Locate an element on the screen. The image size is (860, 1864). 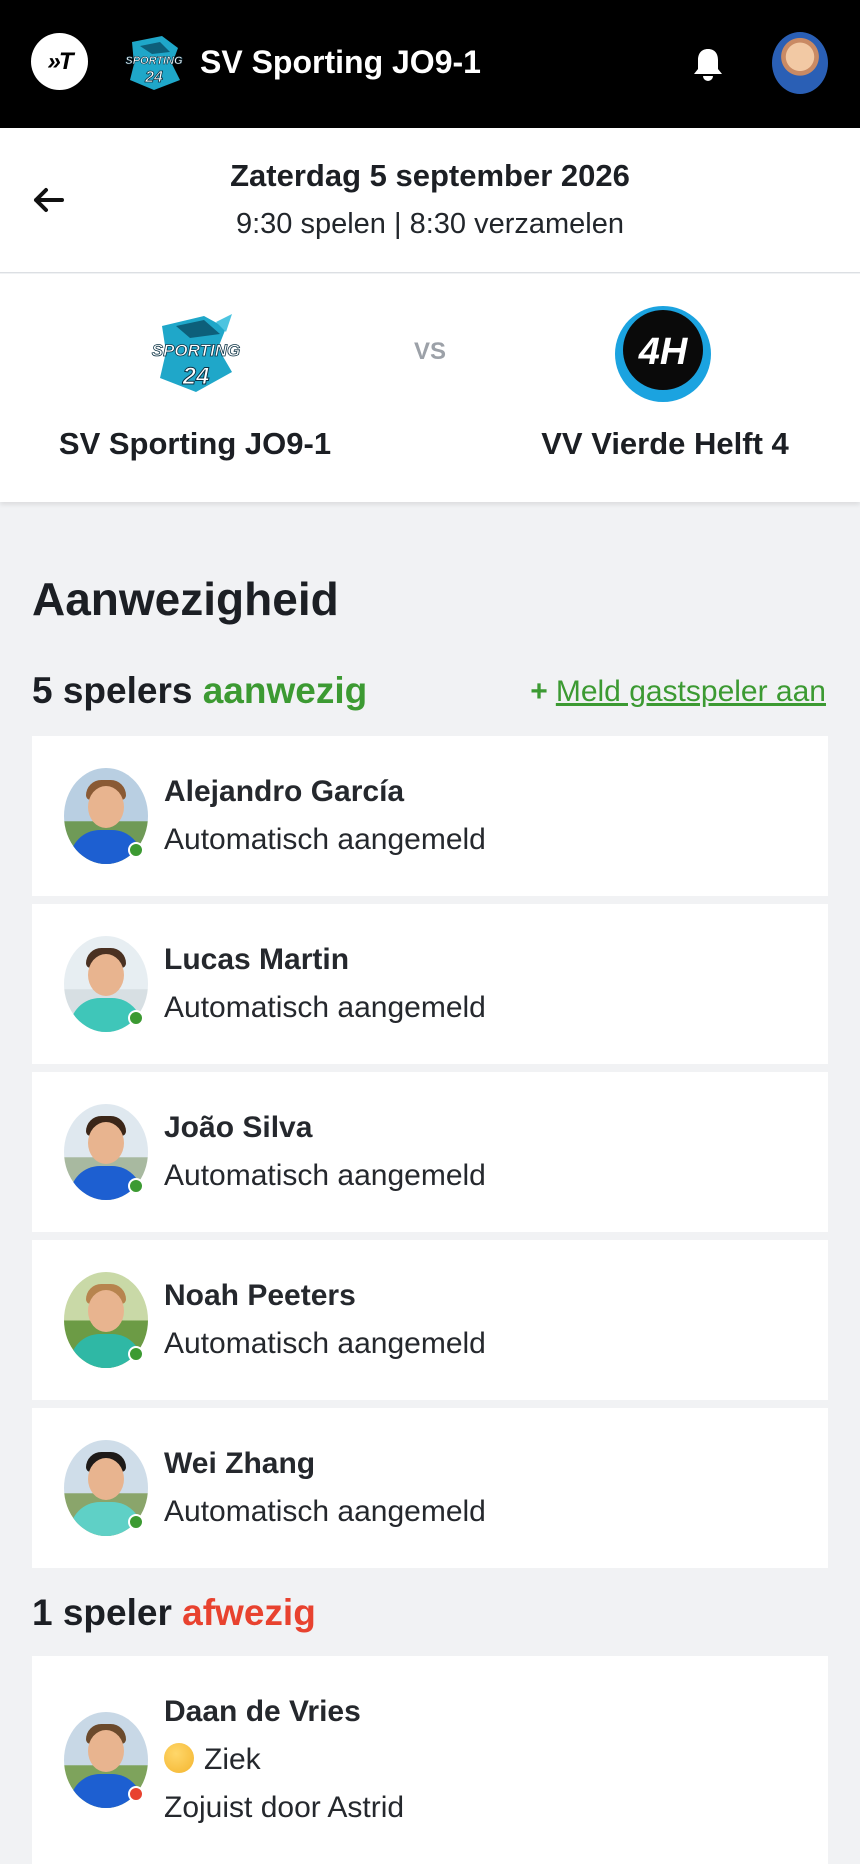
svg-text: 4H is located at coordinates (663, 352).